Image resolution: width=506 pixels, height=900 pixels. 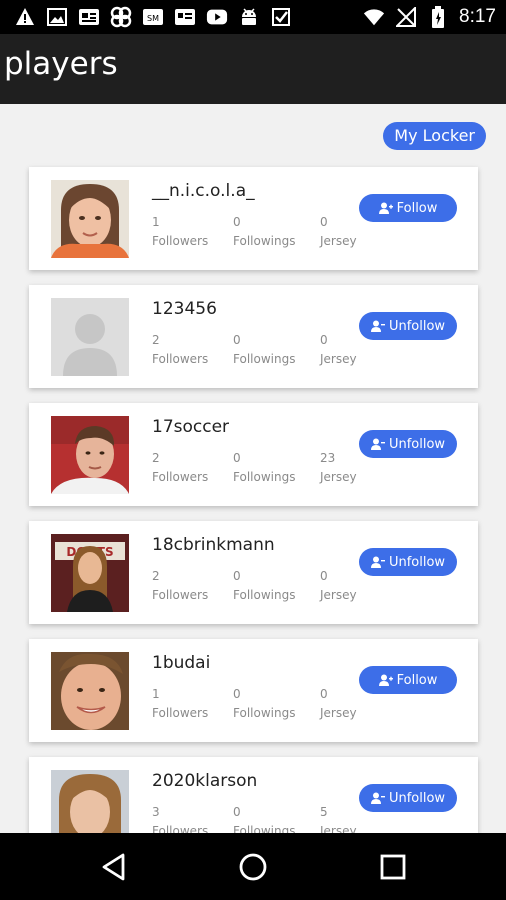 I want to click on clover-icon, so click(x=121, y=17).